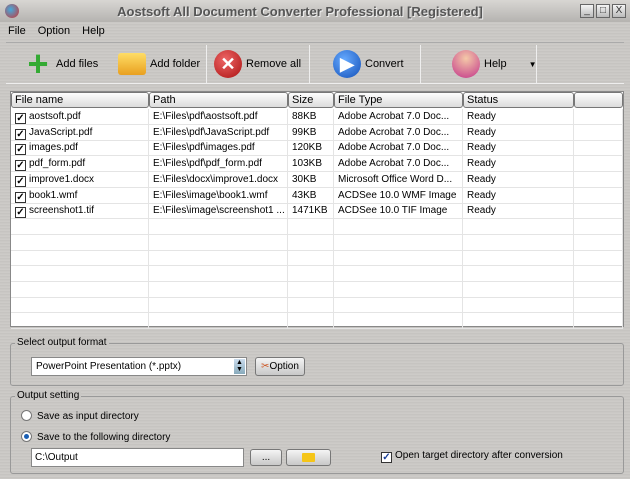 The image size is (630, 479). What do you see at coordinates (304, 116) in the screenshot?
I see `cell-text: 88KB` at bounding box center [304, 116].